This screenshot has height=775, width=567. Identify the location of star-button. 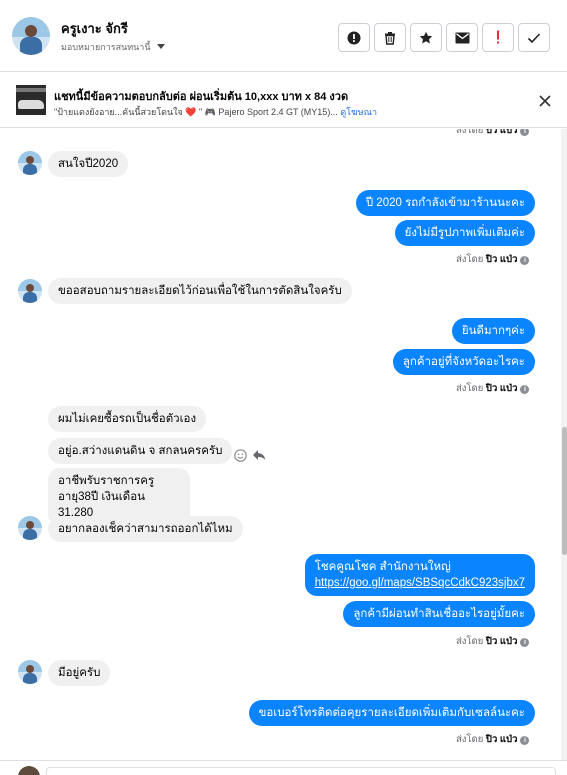
(426, 37).